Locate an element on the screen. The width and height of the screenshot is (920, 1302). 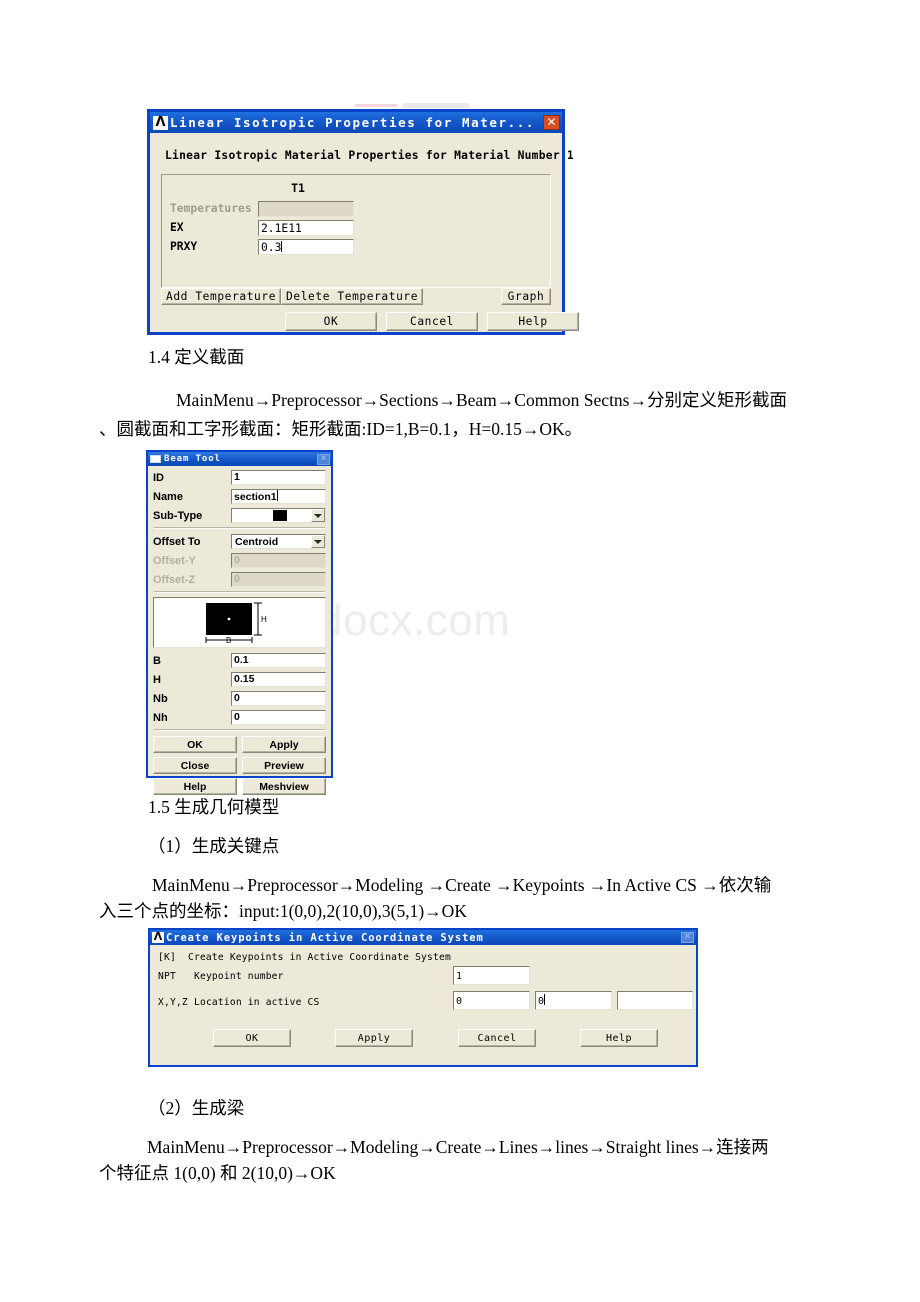
dialog-title: Beam Tool is located at coordinates (192, 459).